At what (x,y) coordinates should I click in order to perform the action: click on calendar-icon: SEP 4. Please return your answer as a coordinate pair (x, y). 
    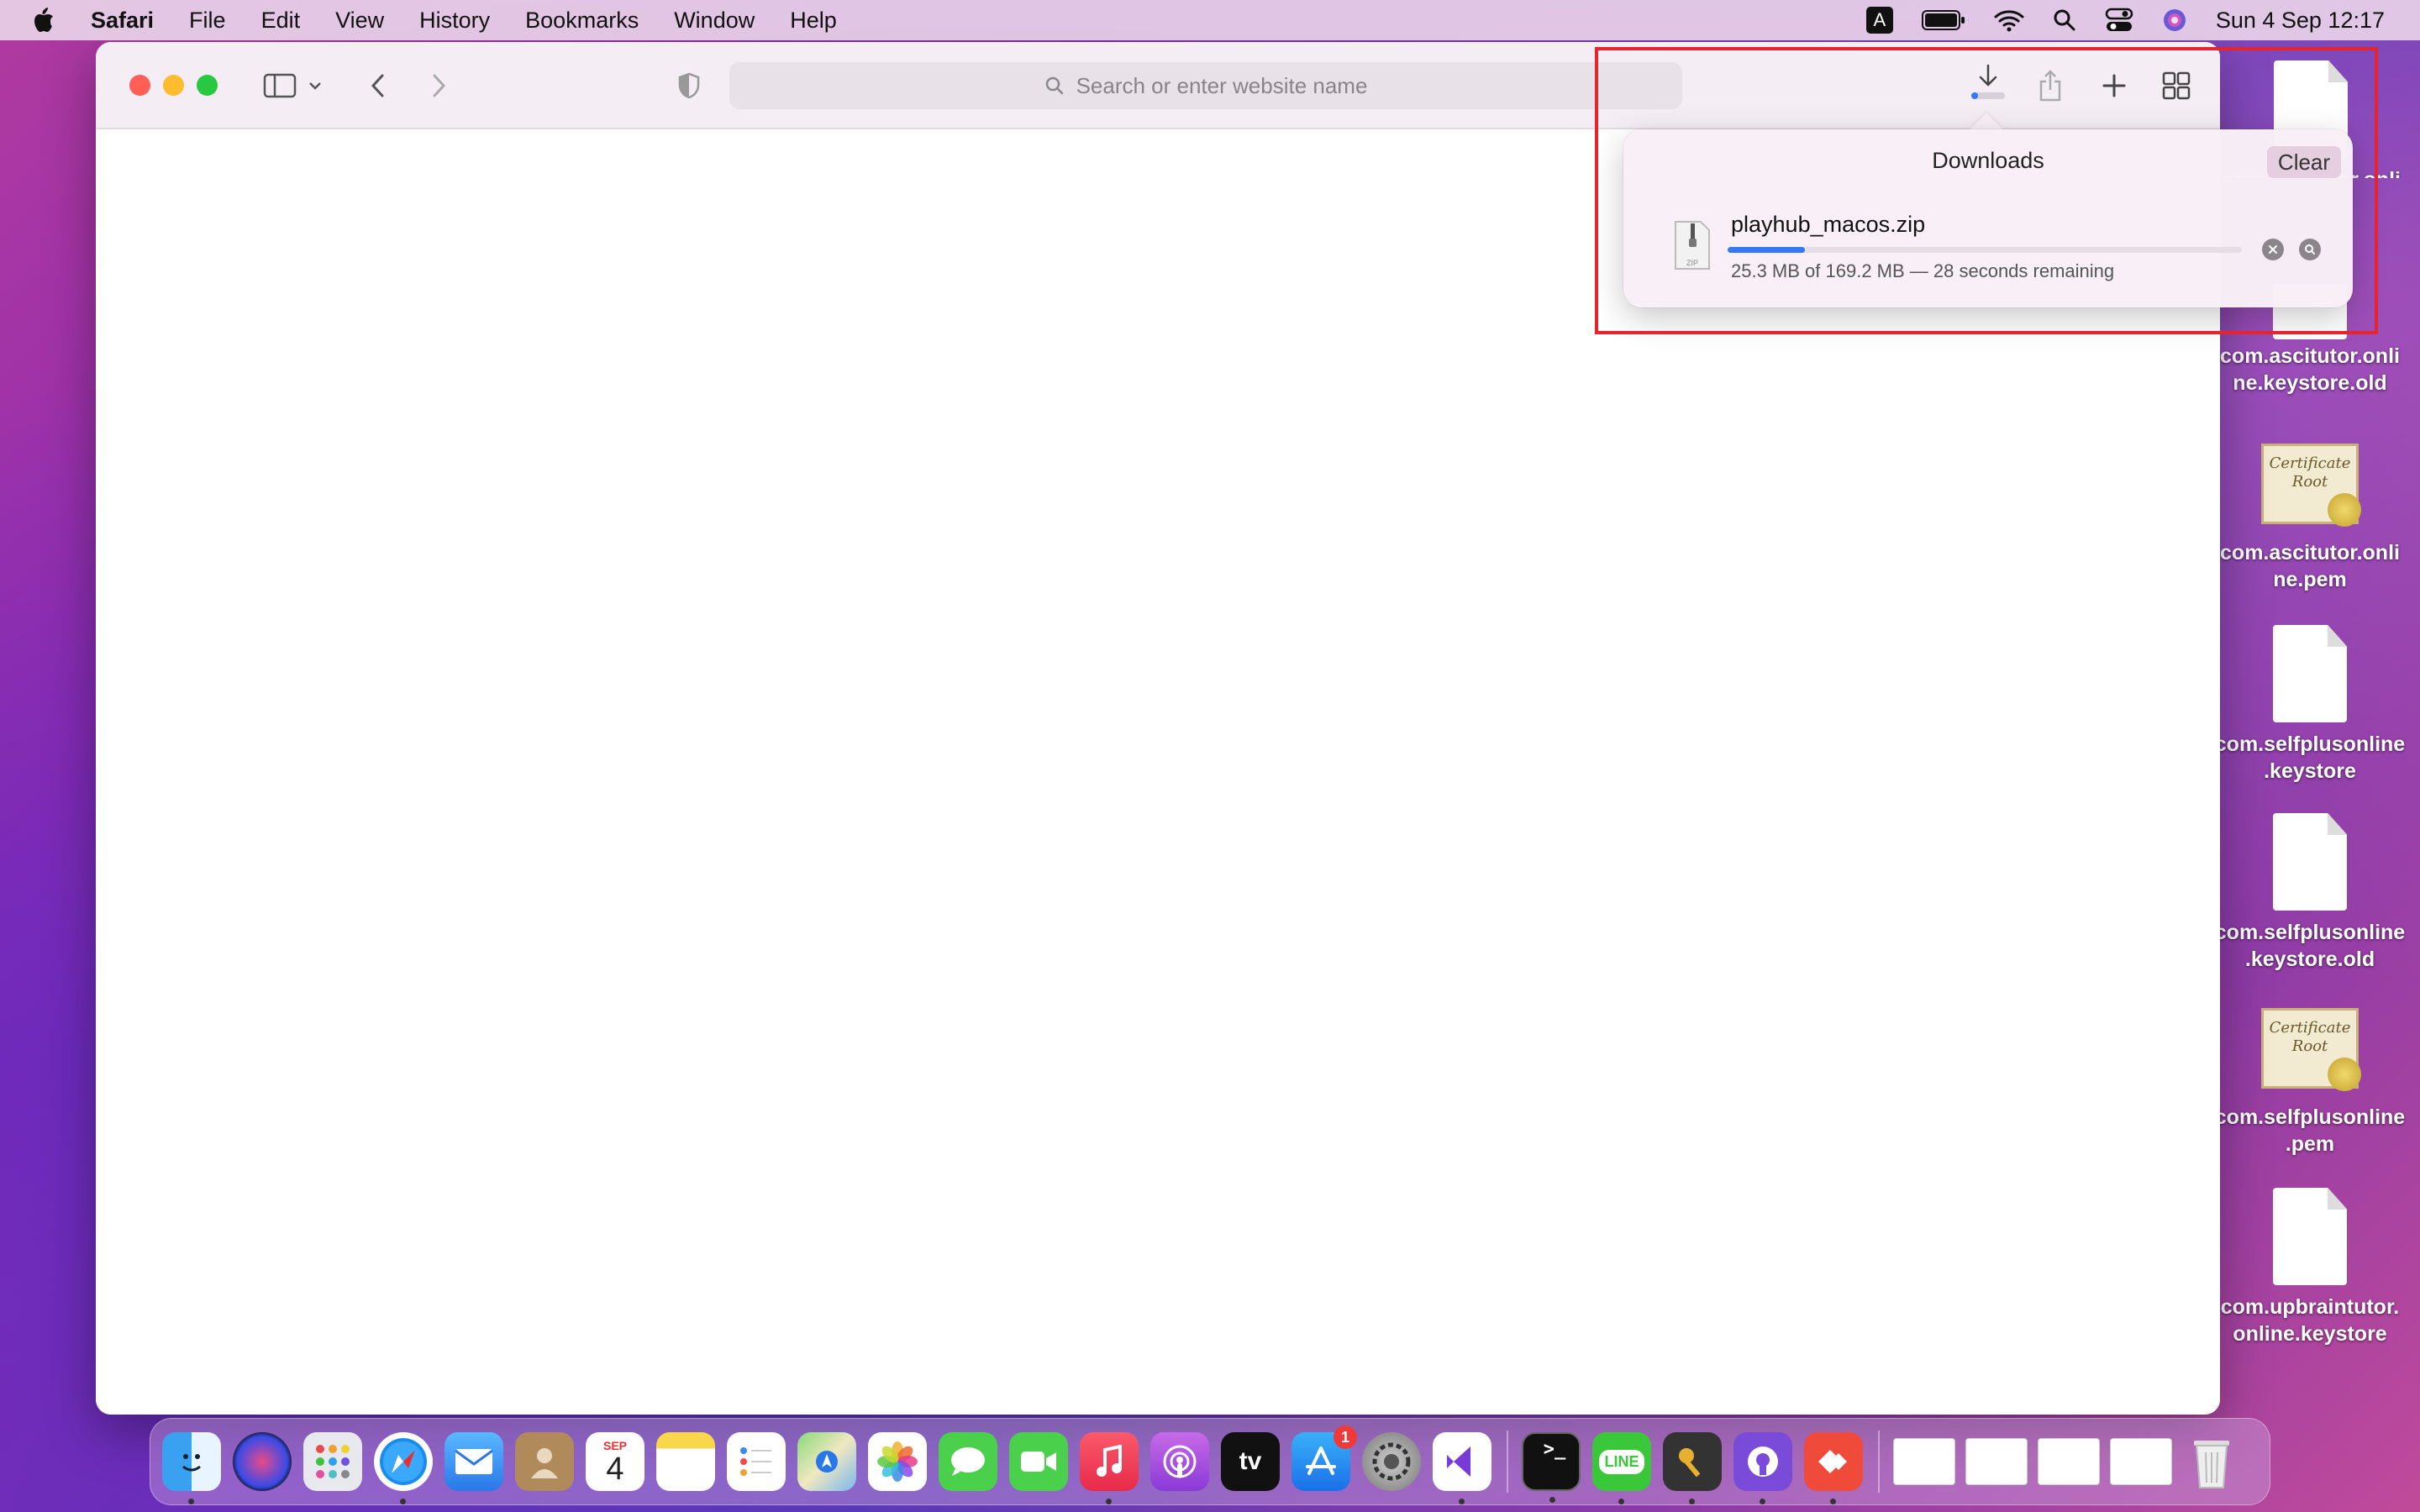
    Looking at the image, I should click on (615, 1461).